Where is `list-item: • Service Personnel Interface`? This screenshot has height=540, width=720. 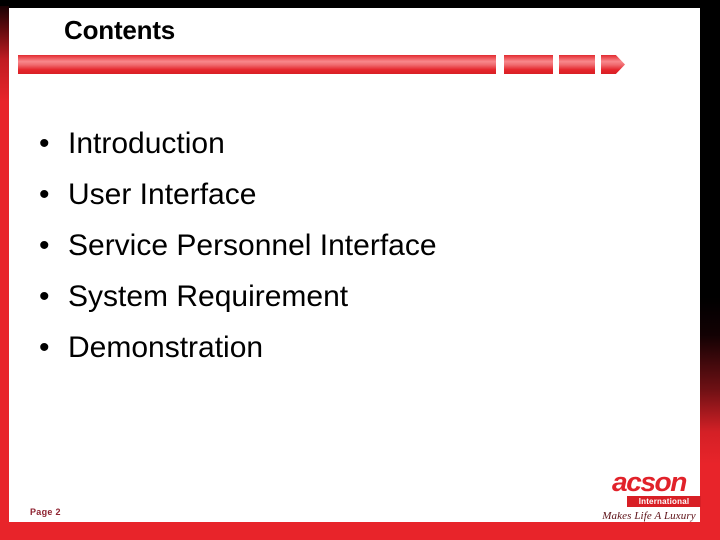 list-item: • Service Personnel Interface is located at coordinates (263, 245).